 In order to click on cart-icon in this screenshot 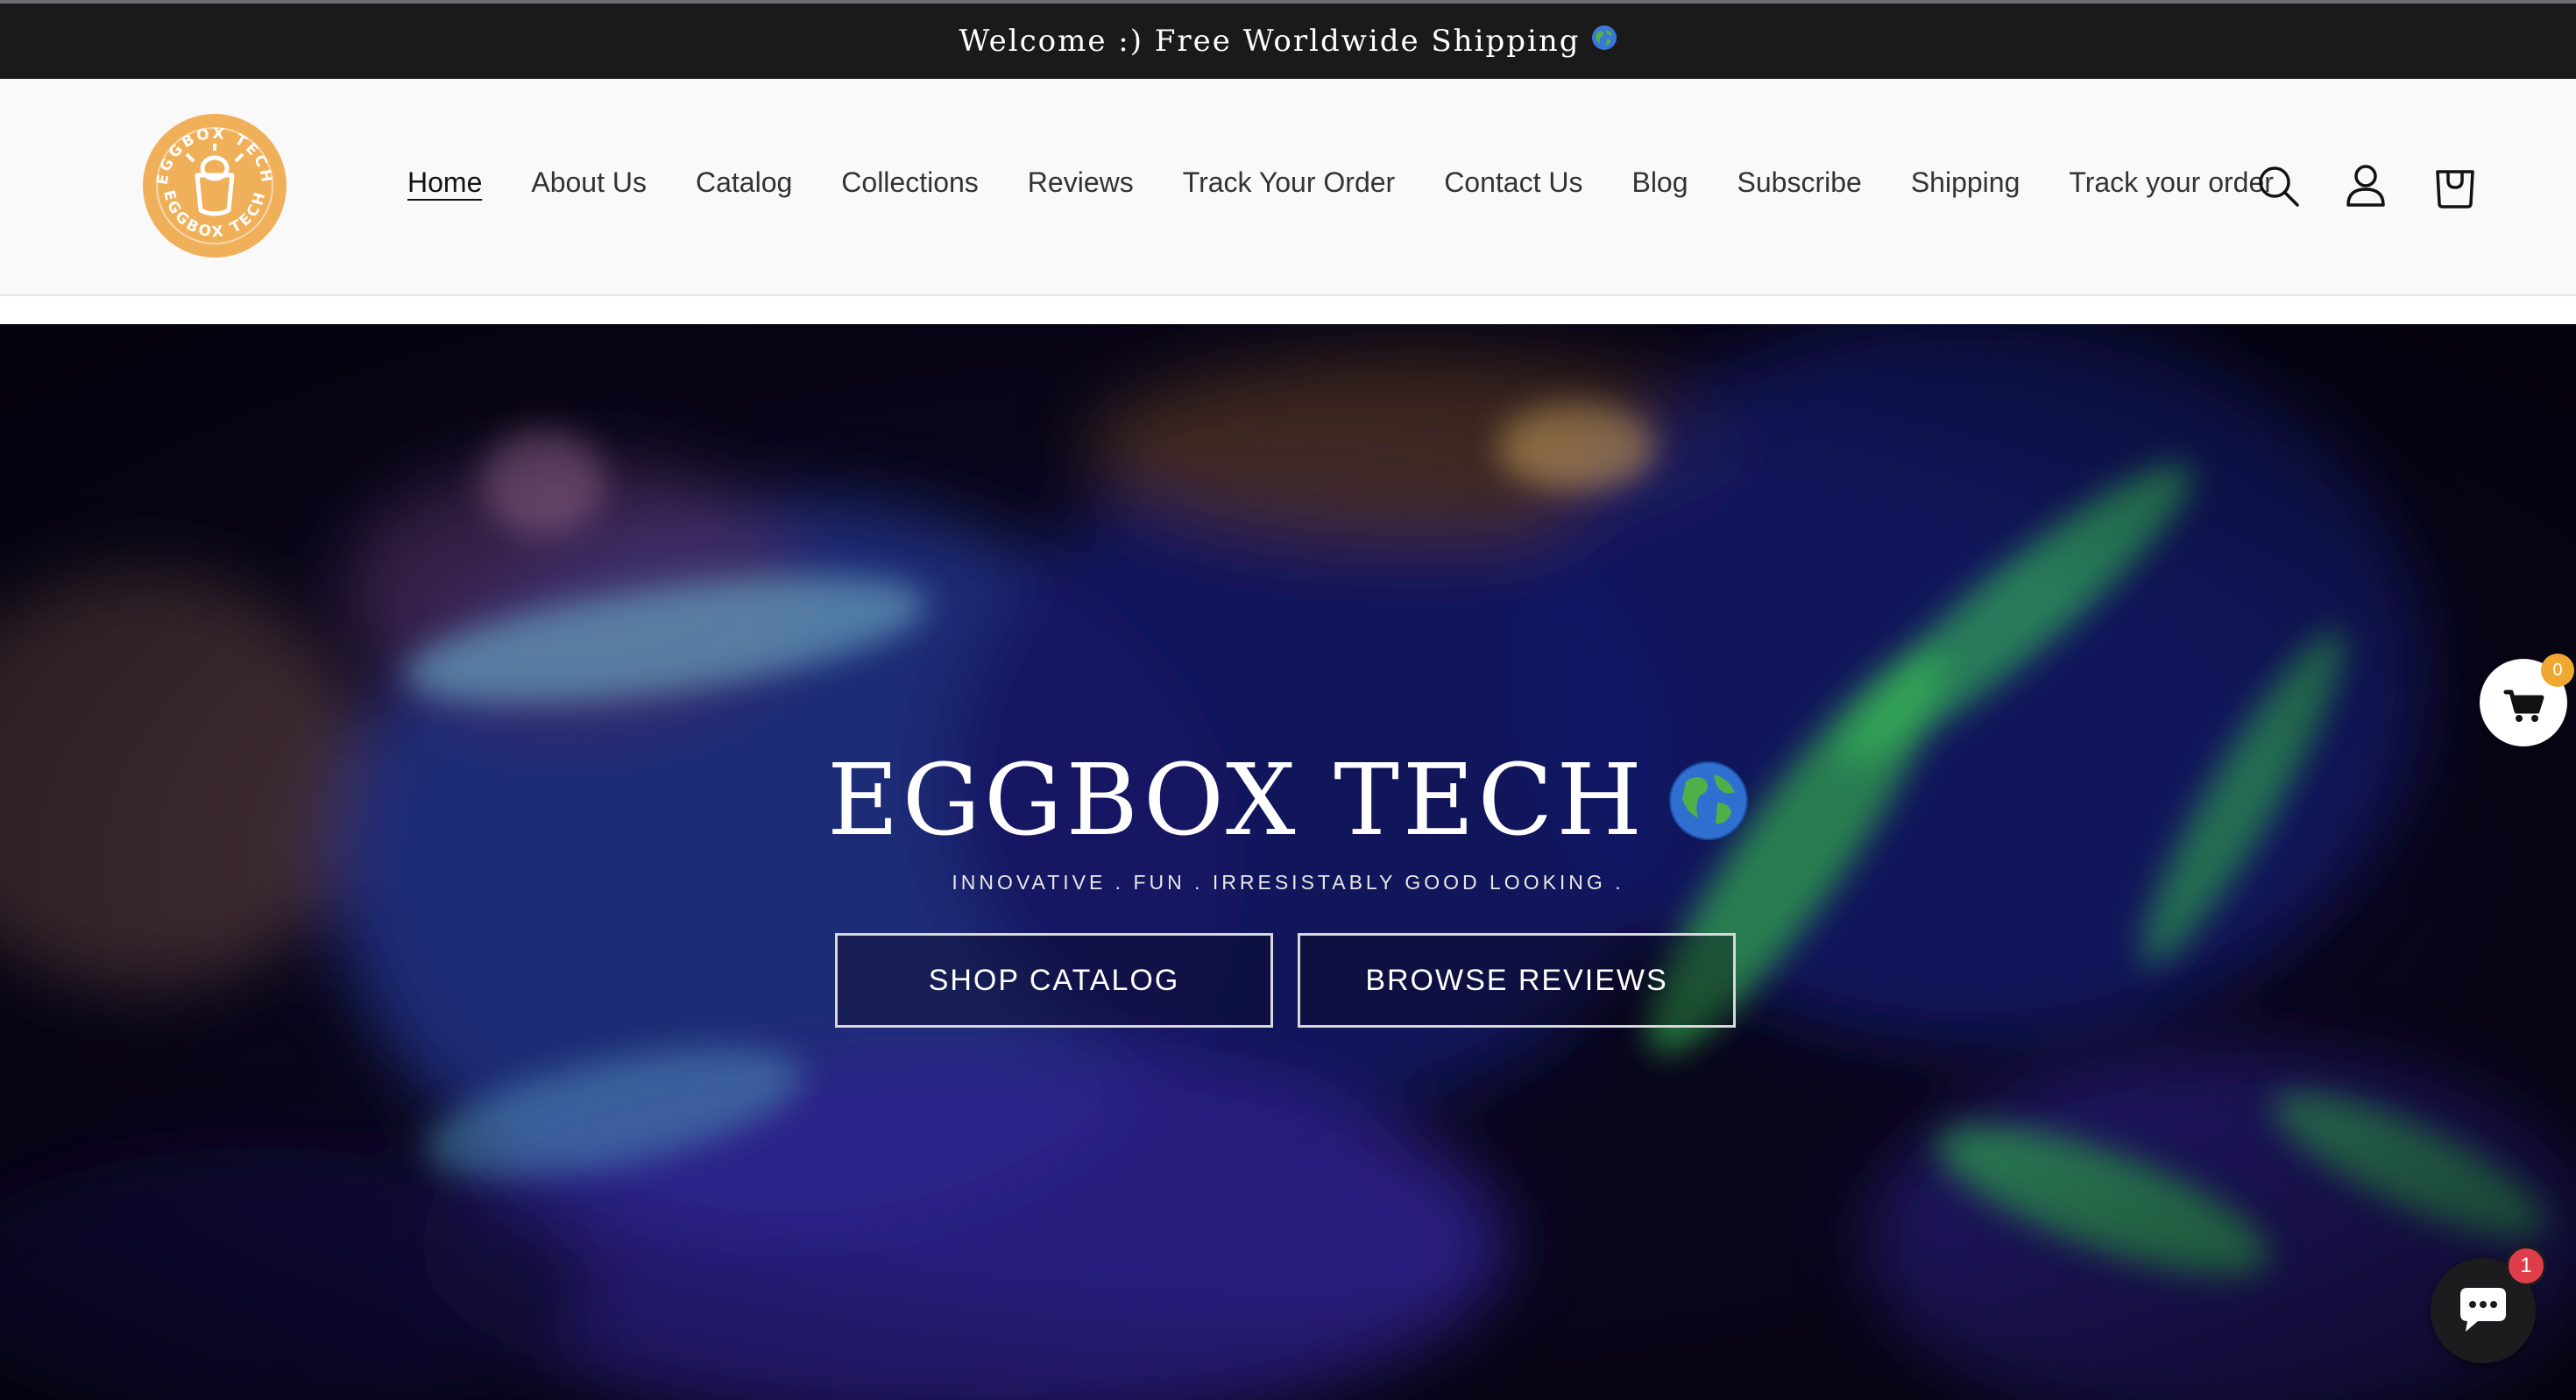, I will do `click(2455, 185)`.